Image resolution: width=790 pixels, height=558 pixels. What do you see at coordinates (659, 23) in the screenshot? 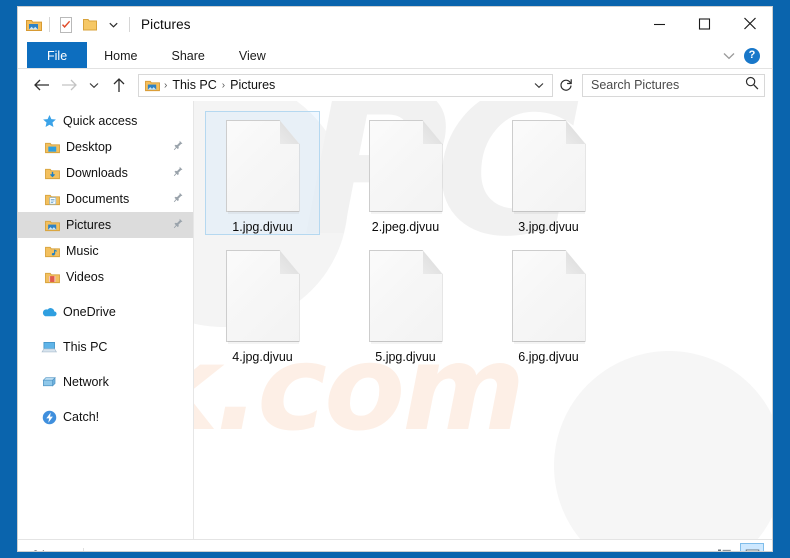
I see `minimize-button` at bounding box center [659, 23].